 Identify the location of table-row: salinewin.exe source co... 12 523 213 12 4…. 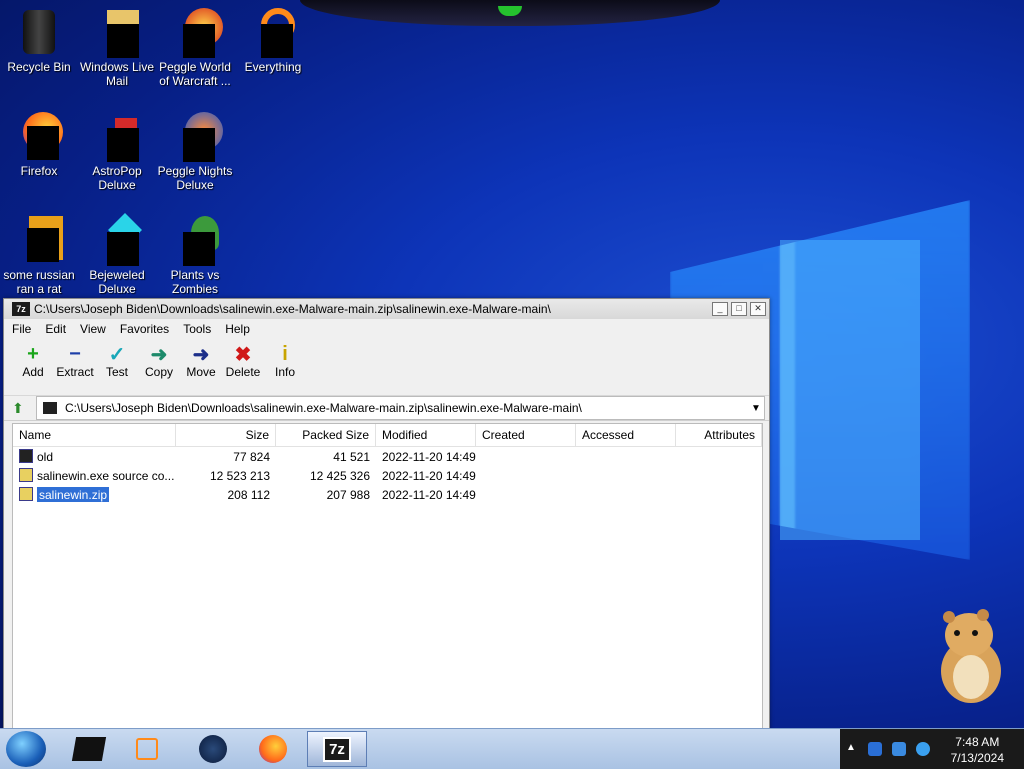
(387, 475).